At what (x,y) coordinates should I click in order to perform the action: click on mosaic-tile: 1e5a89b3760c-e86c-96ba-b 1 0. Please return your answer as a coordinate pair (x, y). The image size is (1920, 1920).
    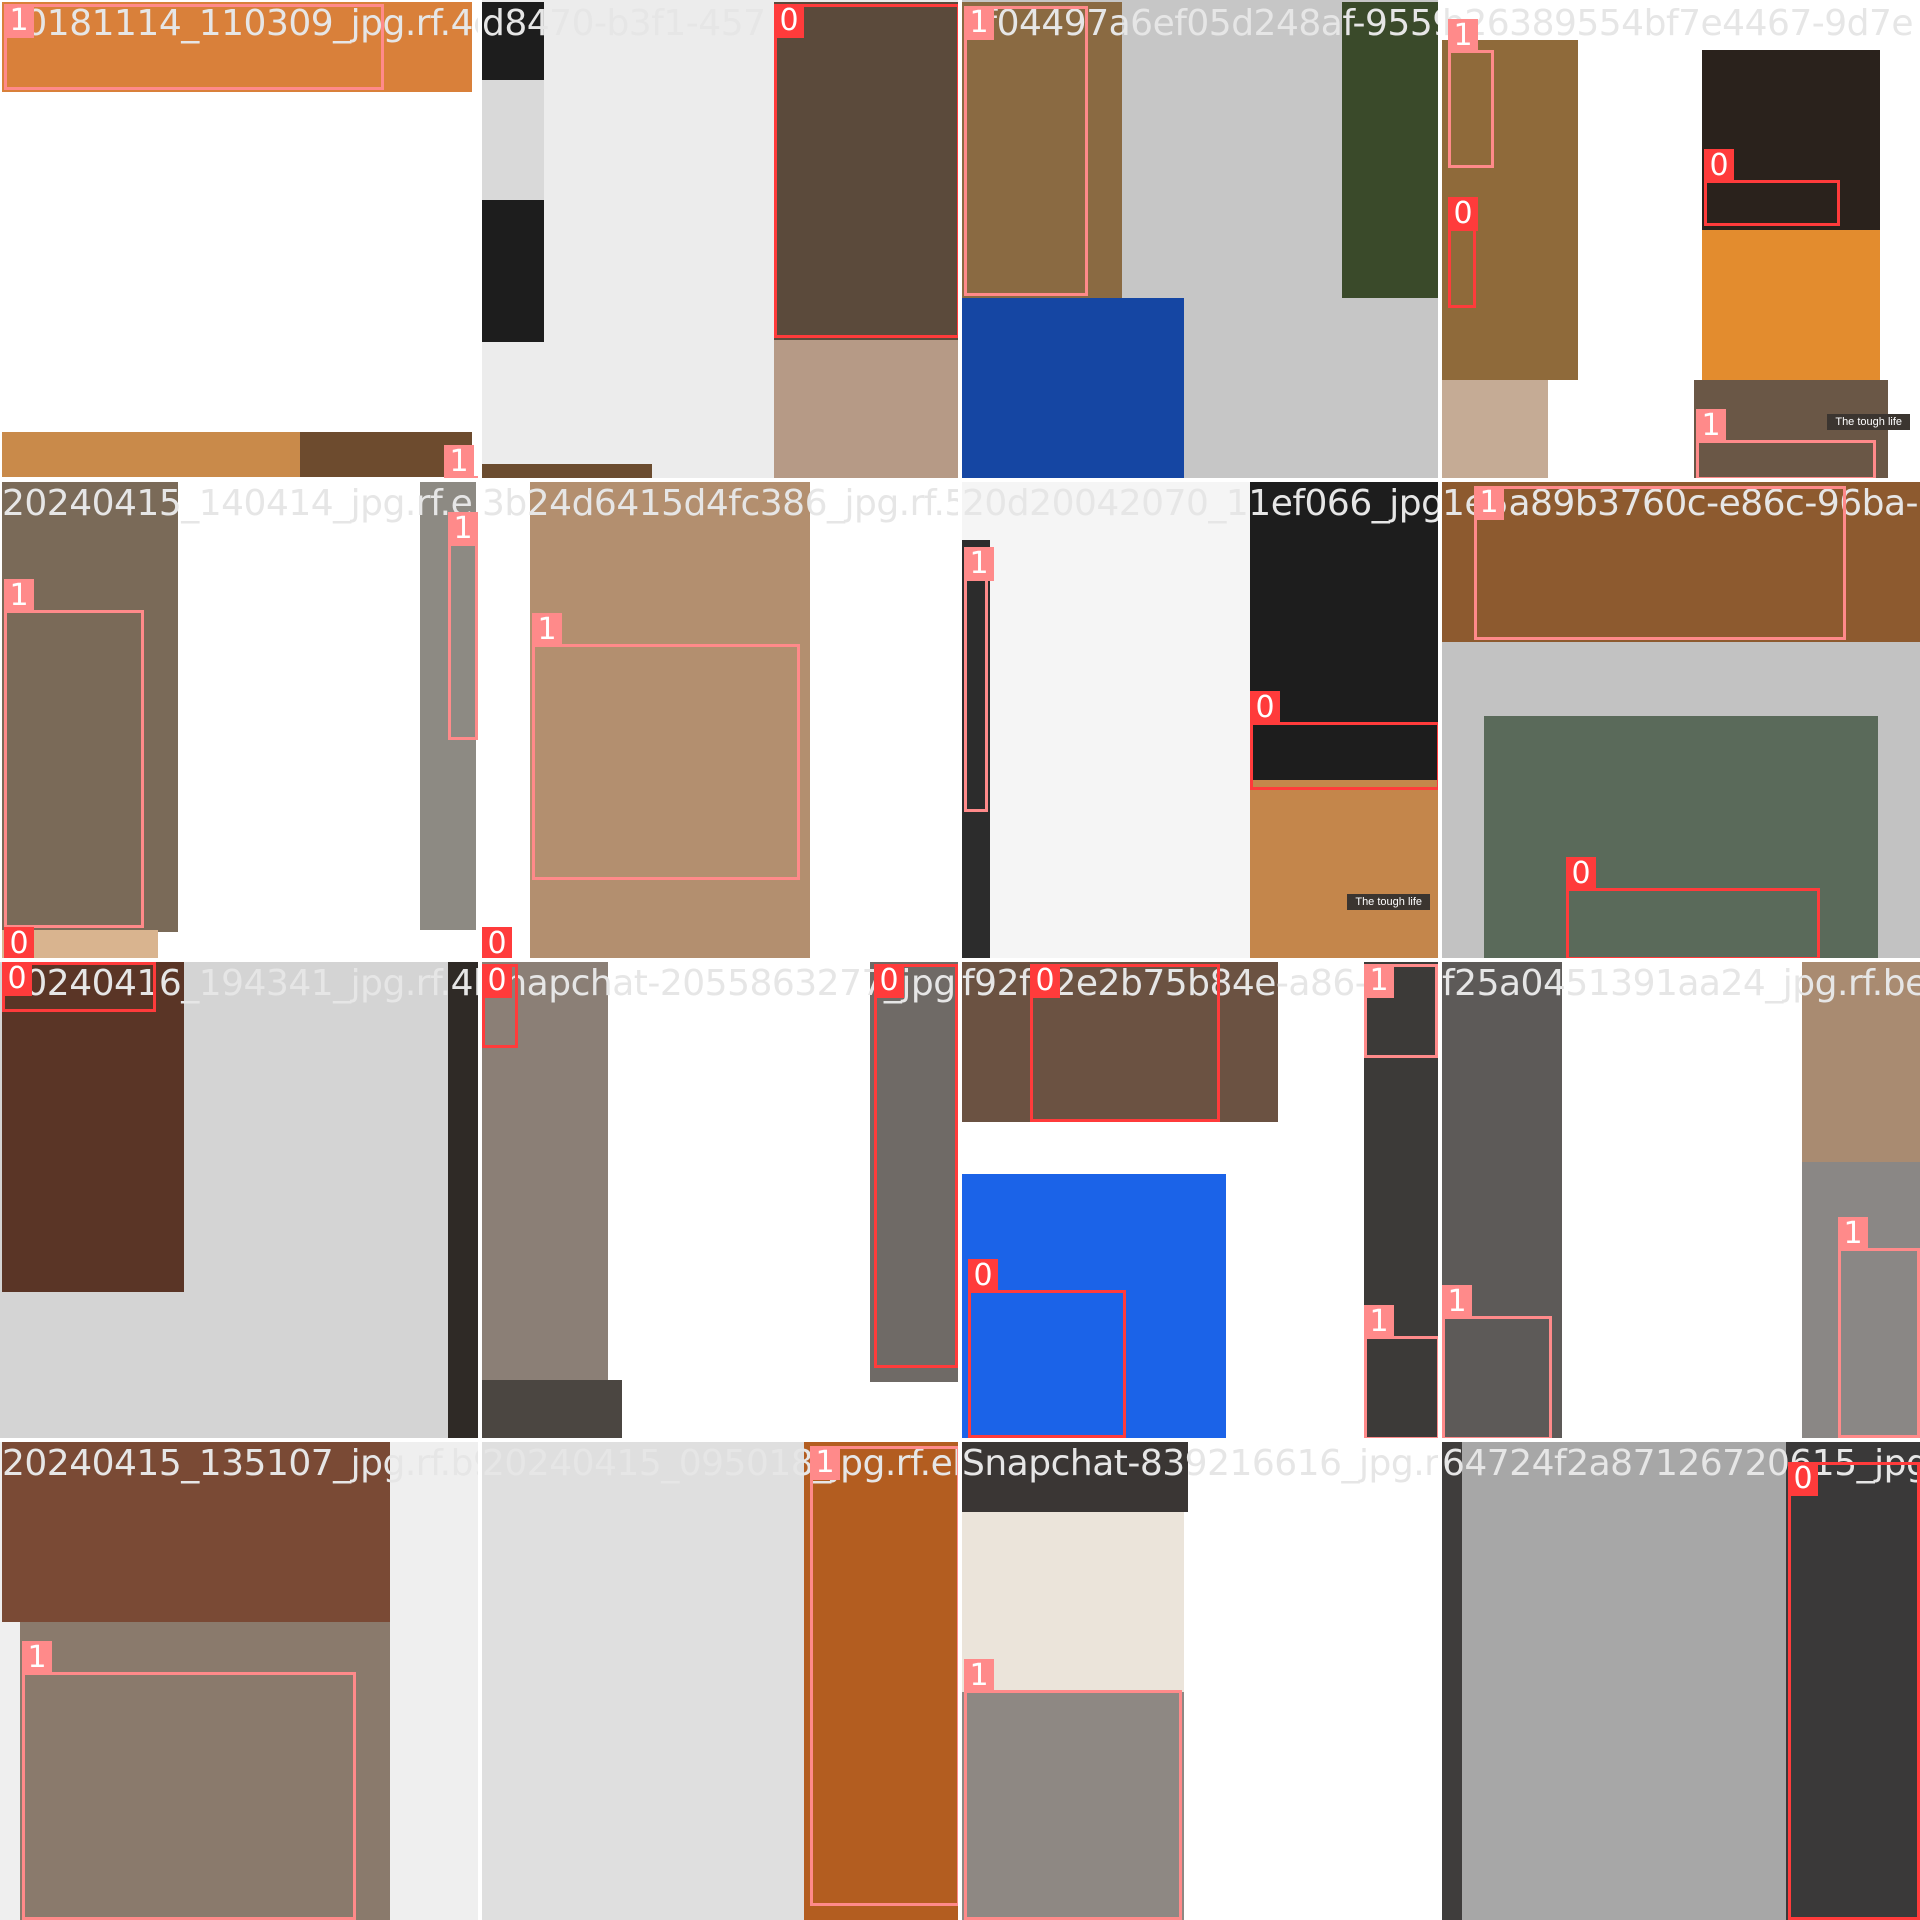
    Looking at the image, I should click on (1680, 720).